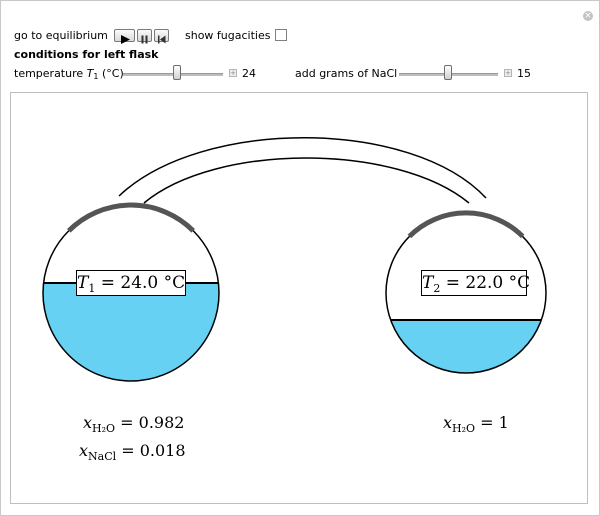 The width and height of the screenshot is (600, 516). Describe the element at coordinates (249, 73) in the screenshot. I see `temperature-value: 24` at that location.